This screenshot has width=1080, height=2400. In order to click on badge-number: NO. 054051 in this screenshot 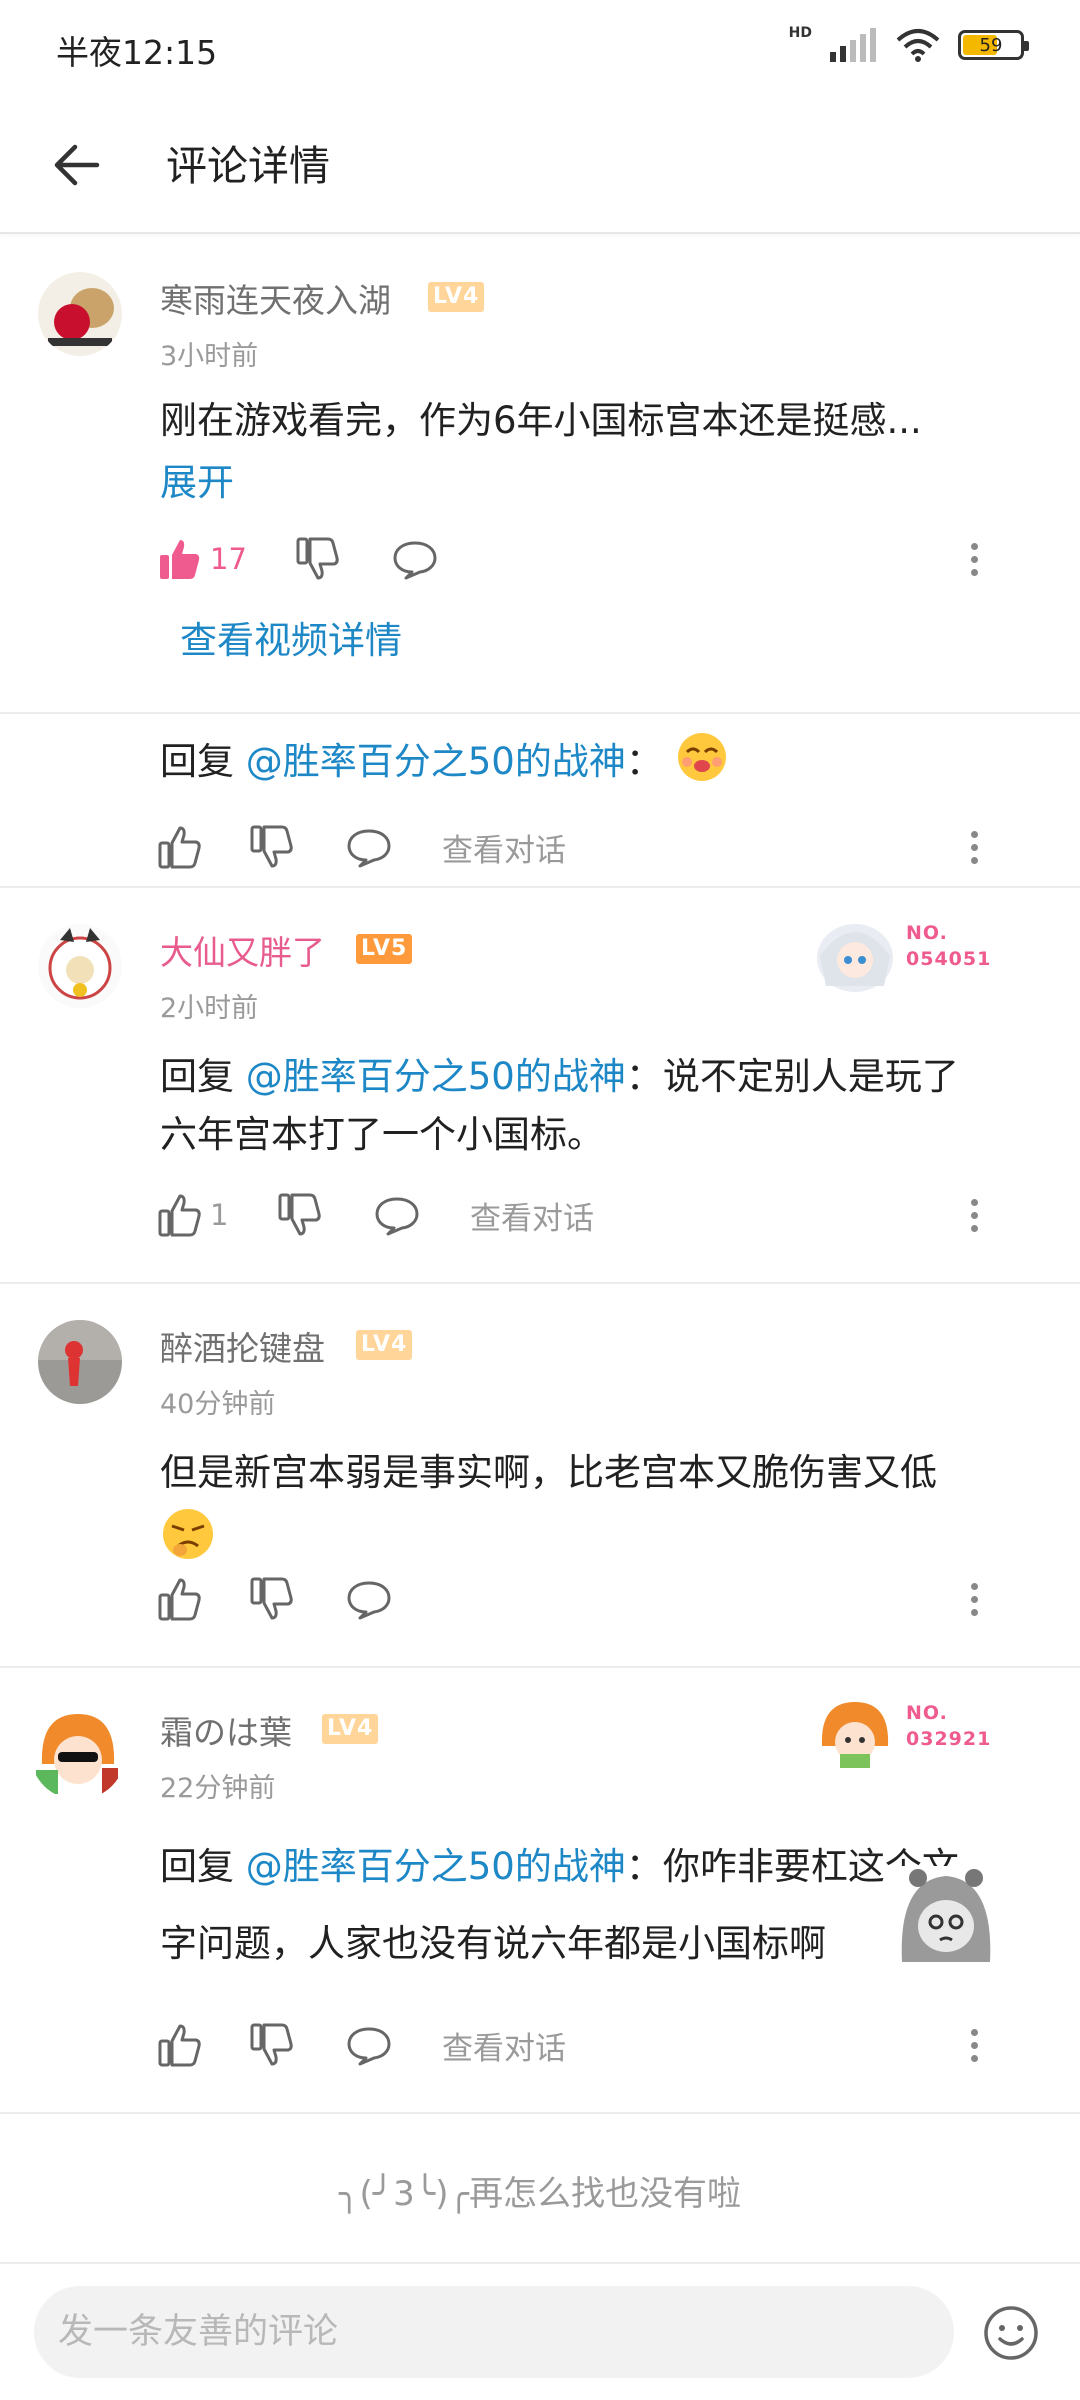, I will do `click(949, 946)`.